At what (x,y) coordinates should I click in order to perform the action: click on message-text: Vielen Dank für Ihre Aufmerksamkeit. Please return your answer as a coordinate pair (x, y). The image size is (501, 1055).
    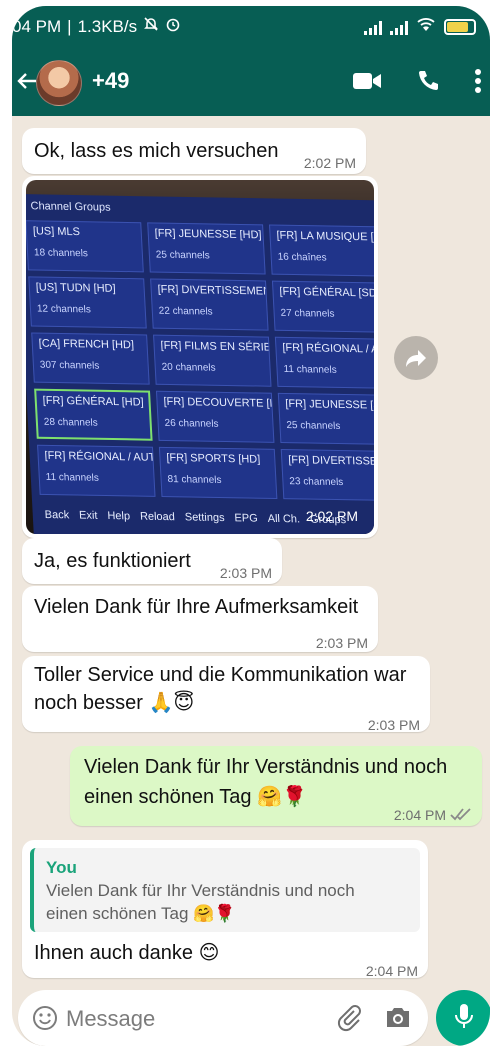
    Looking at the image, I should click on (196, 607).